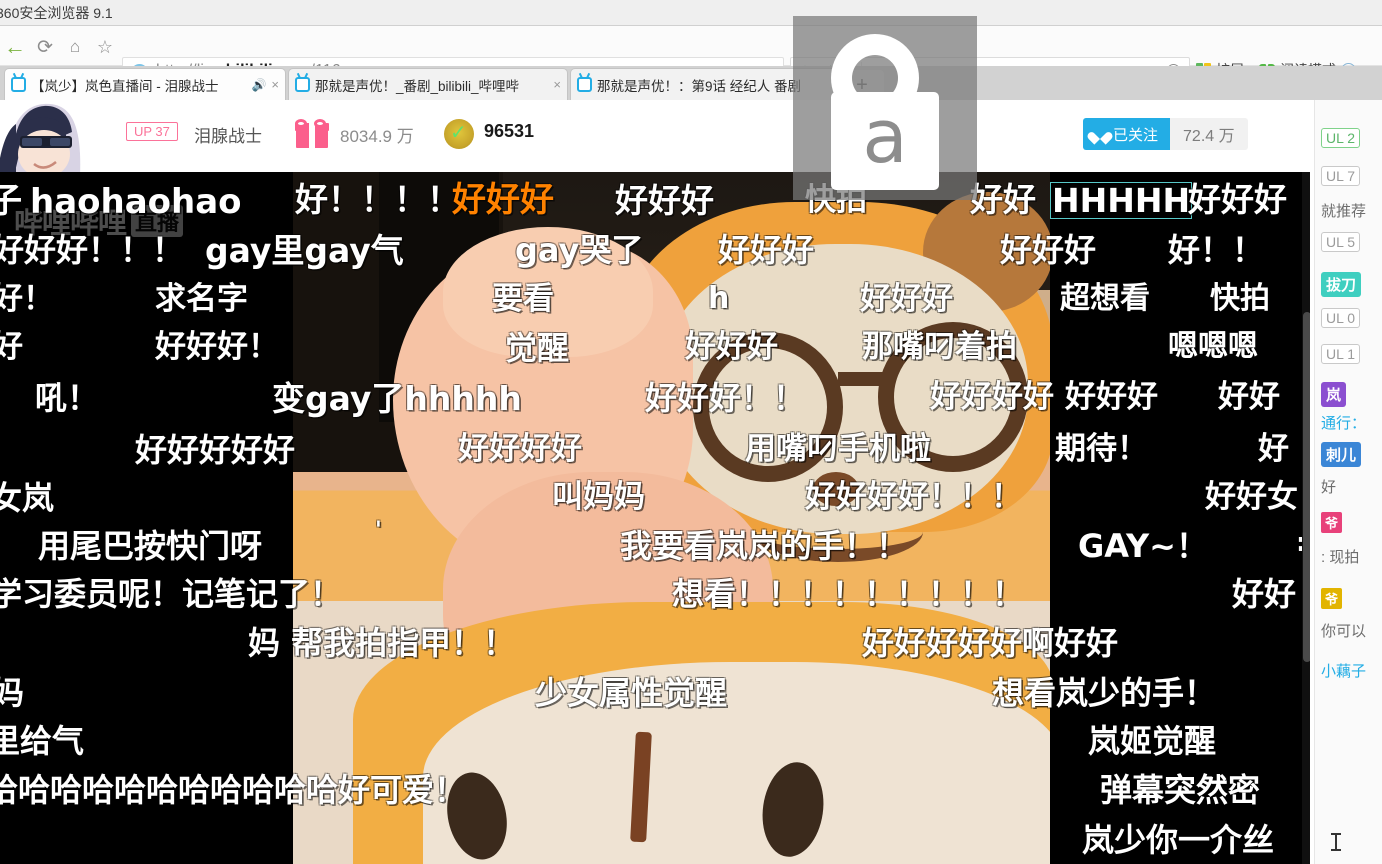  What do you see at coordinates (428, 84) in the screenshot?
I see `tab-1: 那就是声优！_番剧_bilibili_哔哩哔 ×` at bounding box center [428, 84].